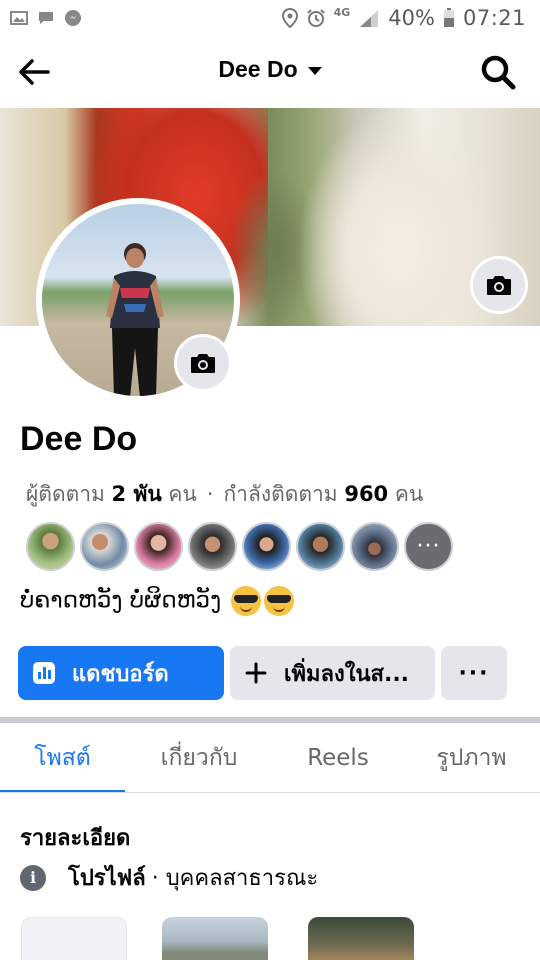 The width and height of the screenshot is (540, 960). What do you see at coordinates (323, 494) in the screenshot?
I see `following-link: กำลังติดตาม 960 คน` at bounding box center [323, 494].